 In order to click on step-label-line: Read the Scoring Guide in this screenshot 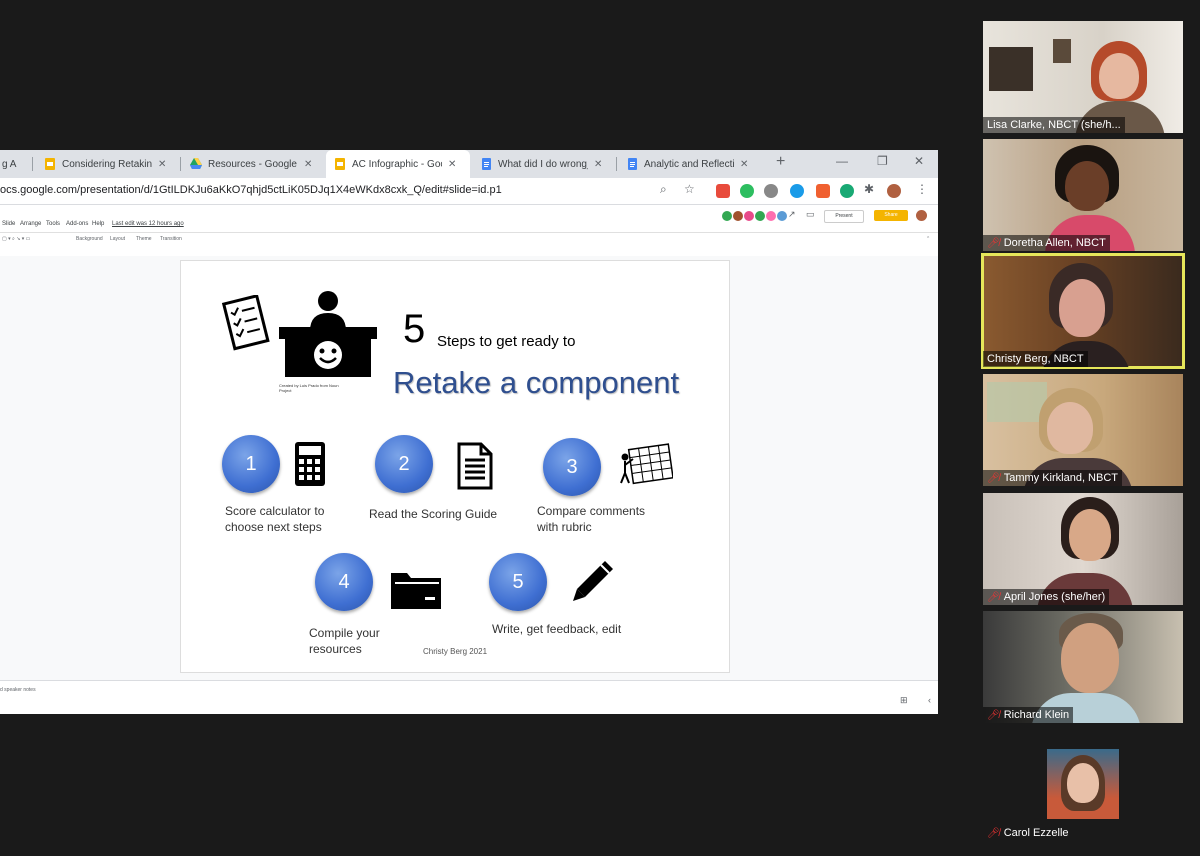, I will do `click(433, 514)`.